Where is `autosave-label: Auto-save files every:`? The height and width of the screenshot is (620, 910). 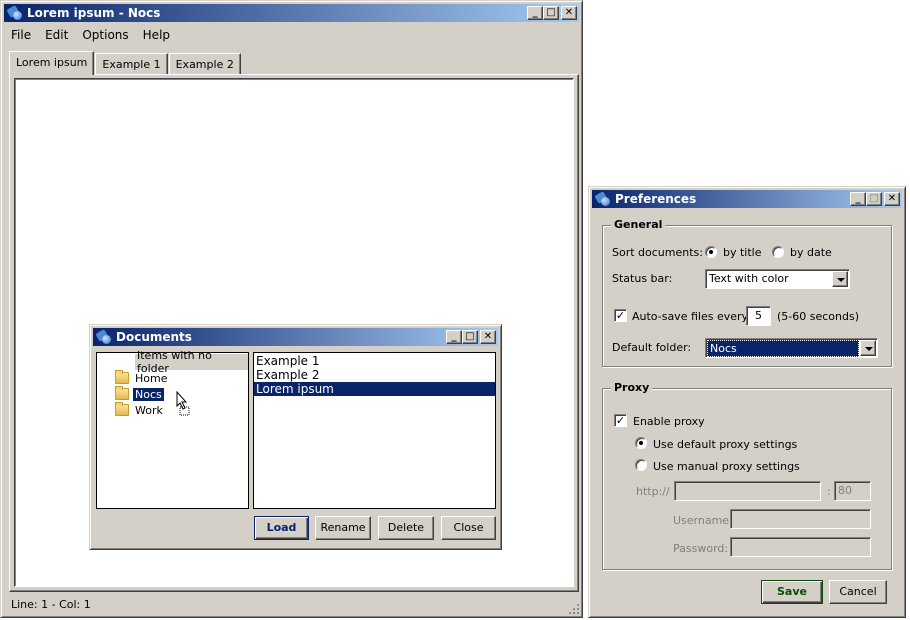
autosave-label: Auto-save files every: is located at coordinates (691, 316).